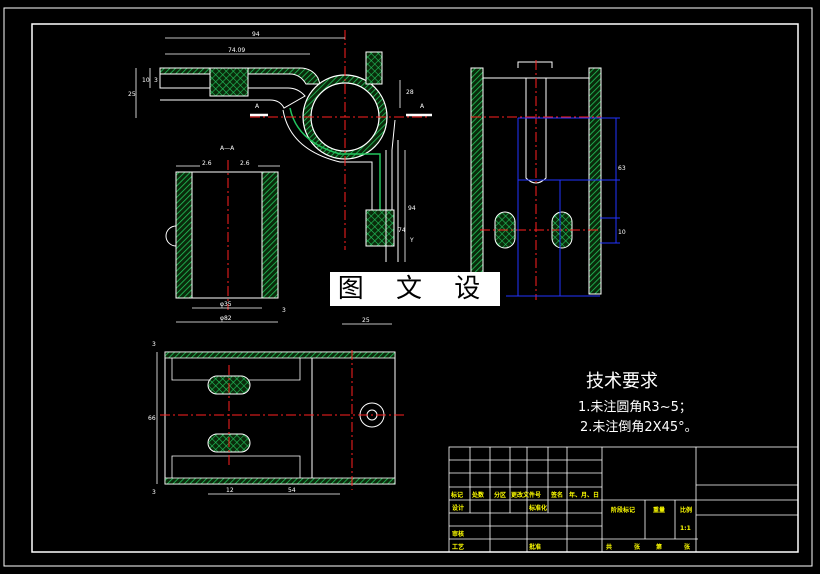 This screenshot has width=820, height=574. I want to click on section-title-aa: A—A, so click(227, 148).